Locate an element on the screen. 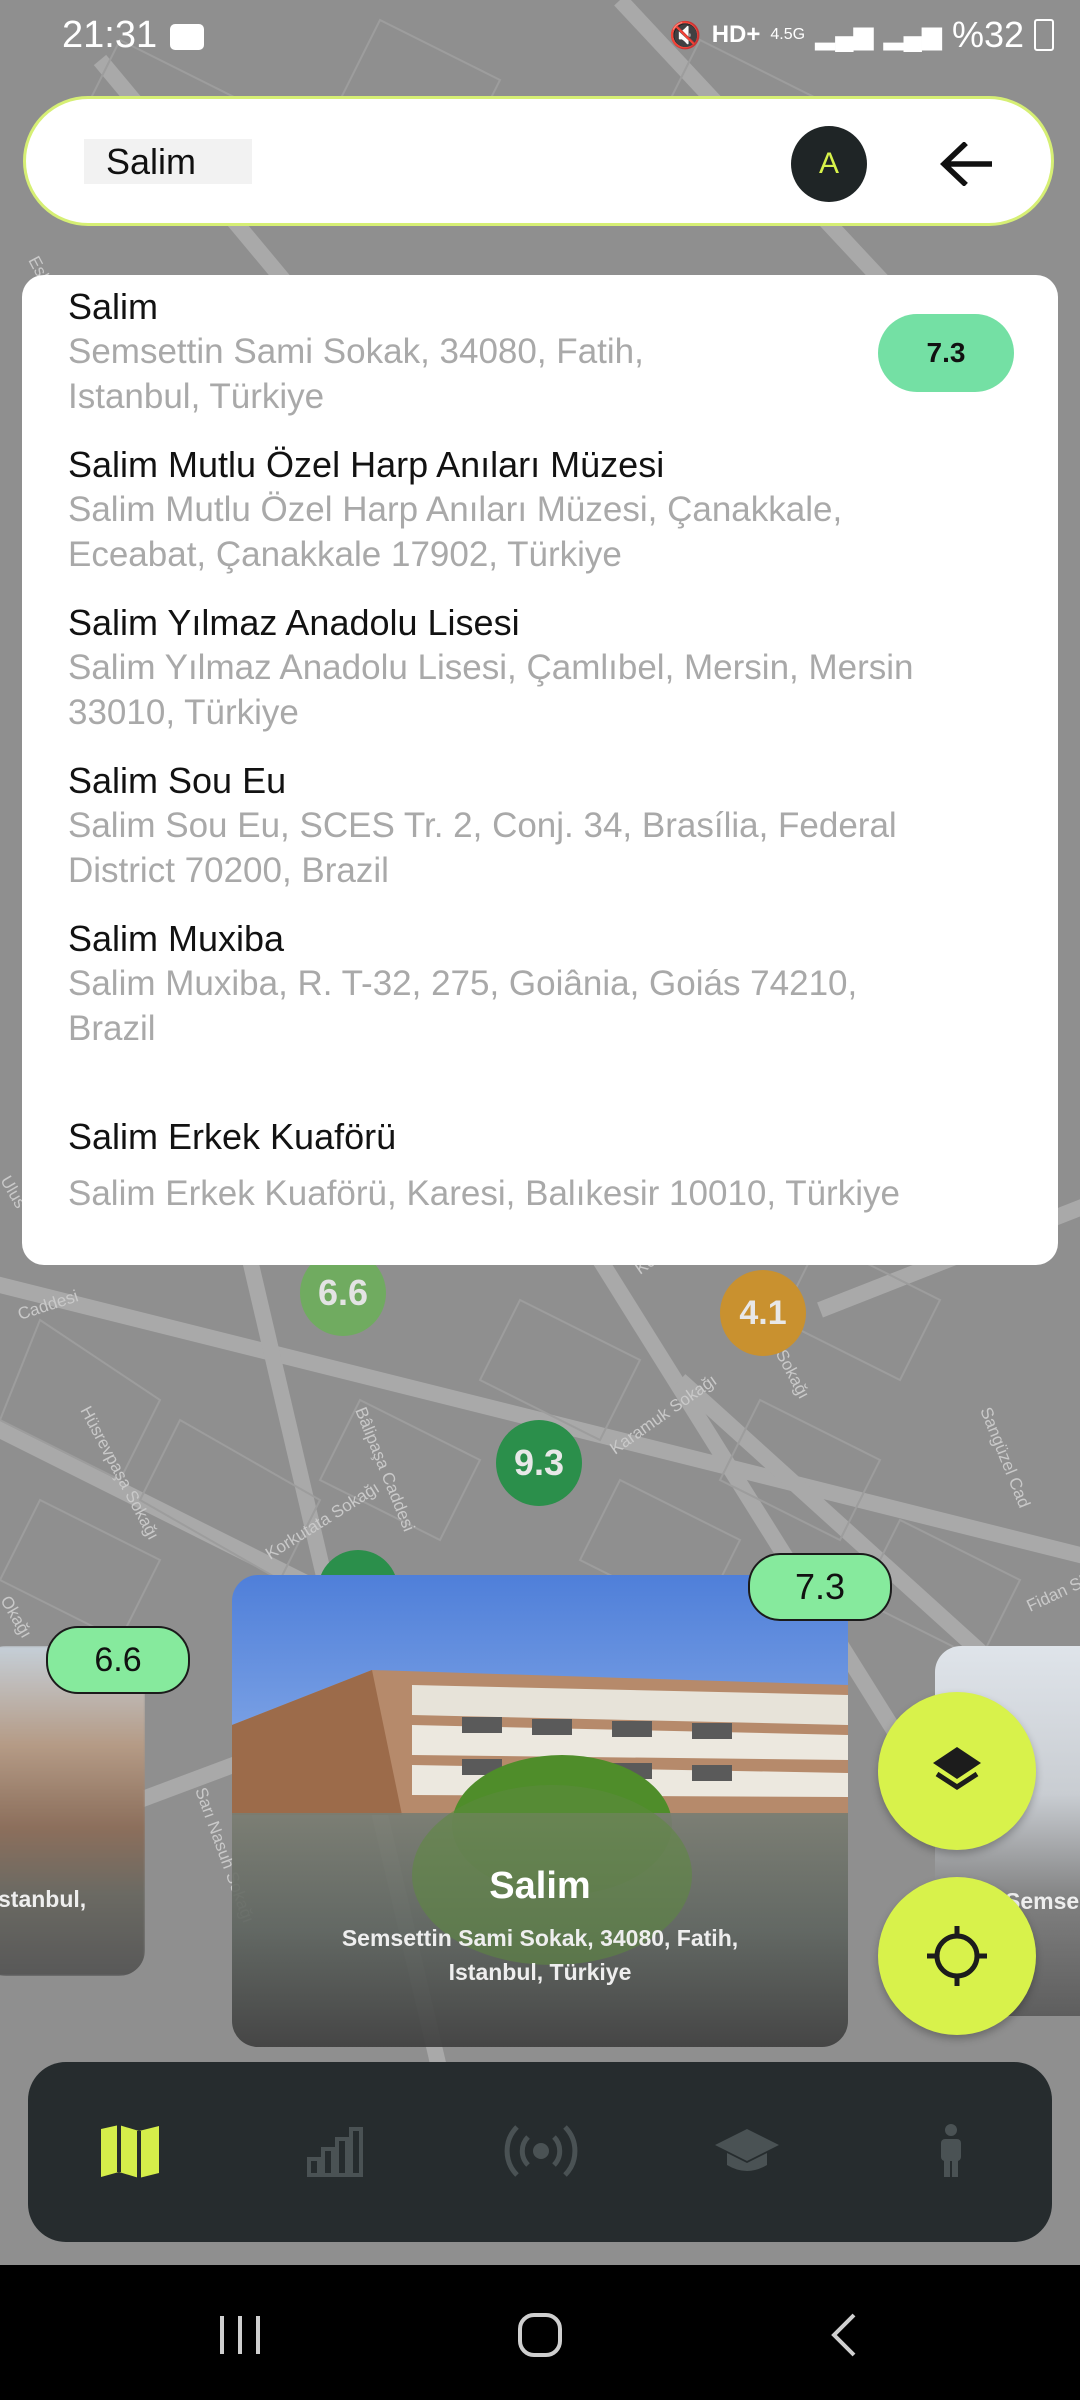 Image resolution: width=1080 pixels, height=2400 pixels. suggestion-title: Salim is located at coordinates (113, 306).